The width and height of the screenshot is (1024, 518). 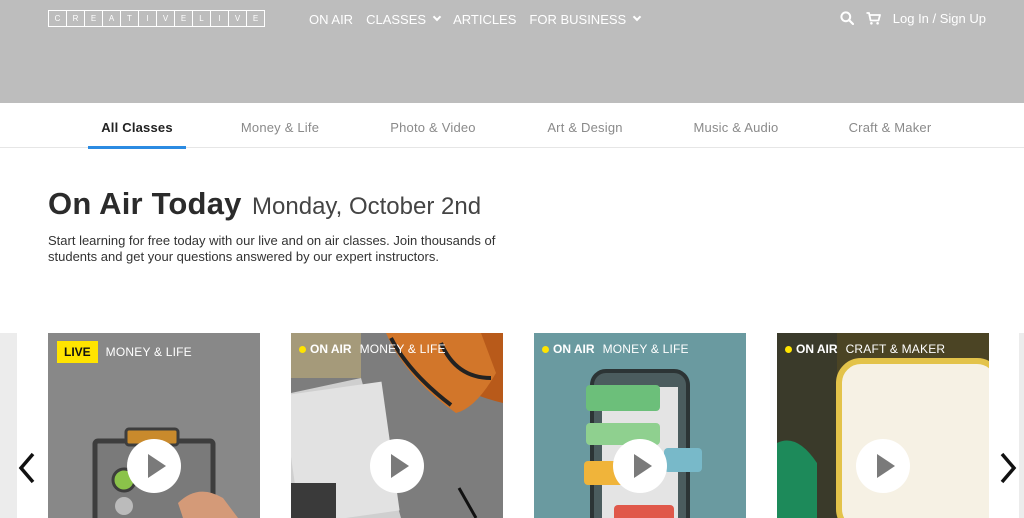 What do you see at coordinates (145, 203) in the screenshot?
I see `on-air-title: On Air Today` at bounding box center [145, 203].